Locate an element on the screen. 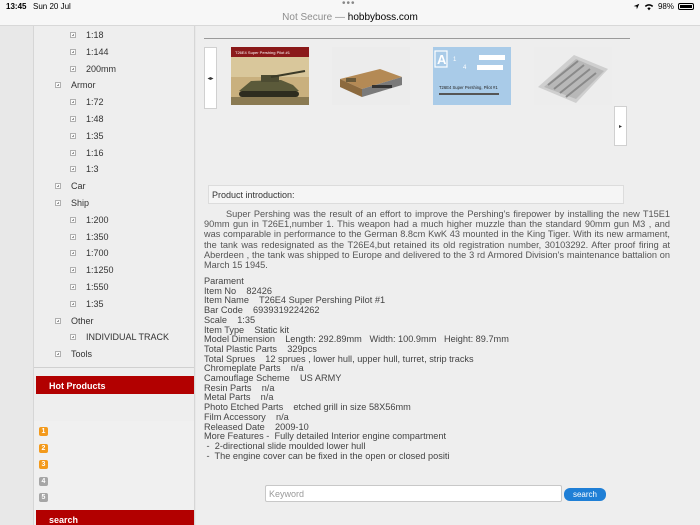 The width and height of the screenshot is (700, 525). category-item: 1:1250 is located at coordinates (92, 270).